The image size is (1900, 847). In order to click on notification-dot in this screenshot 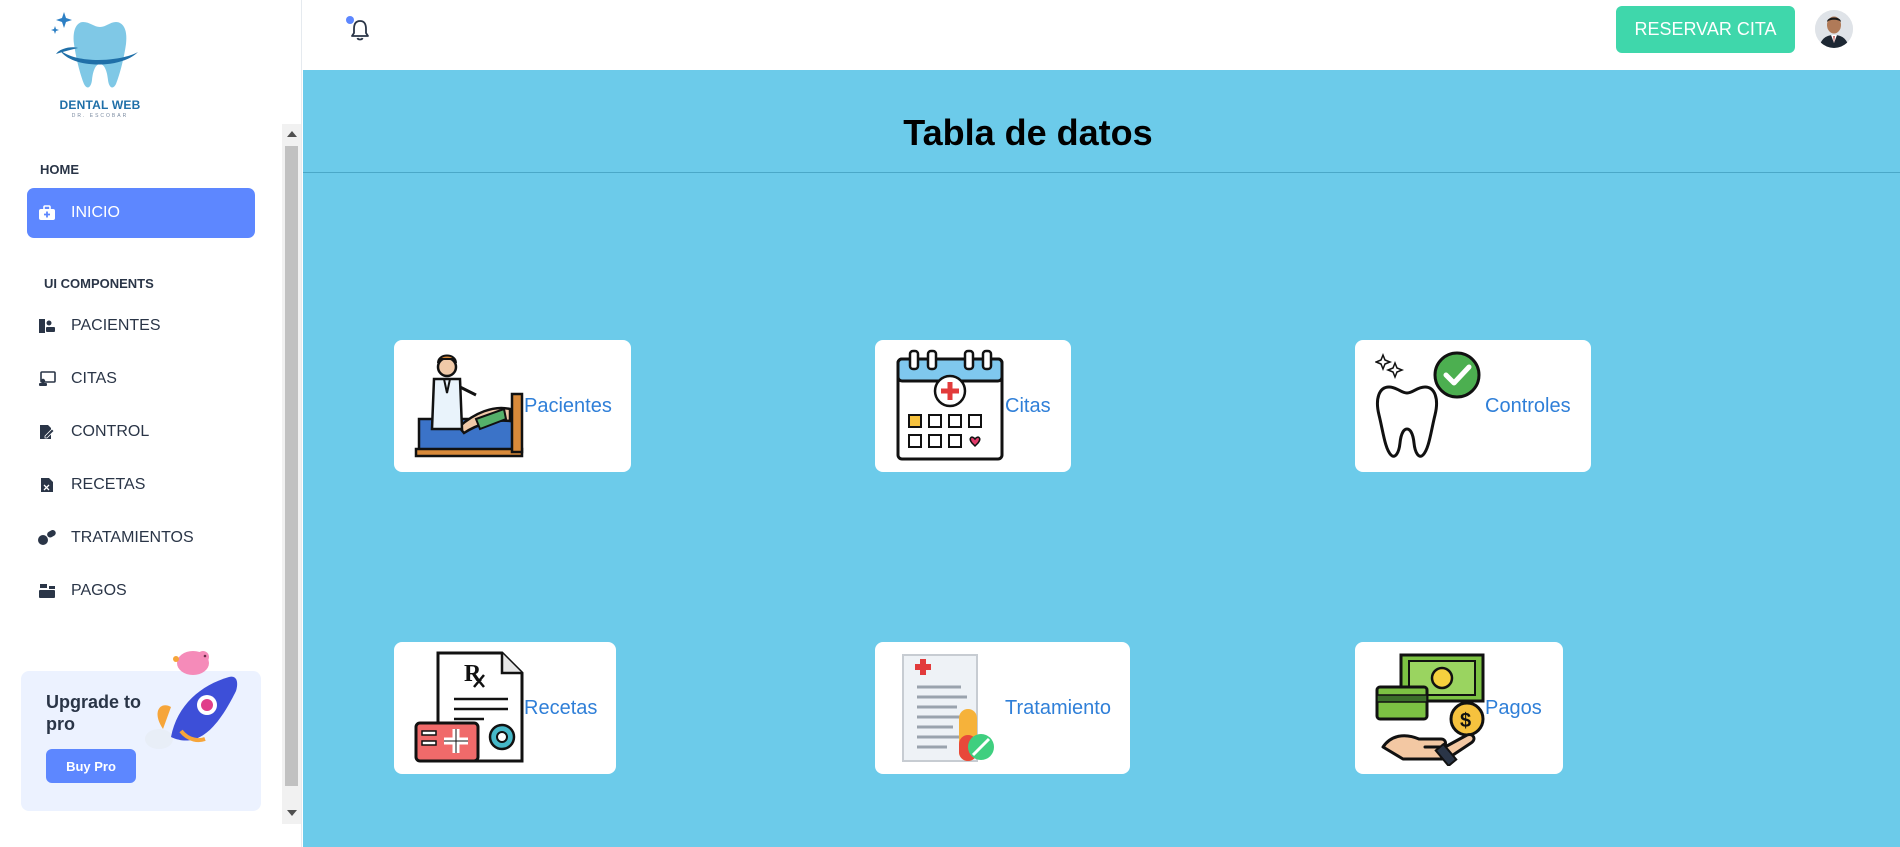, I will do `click(350, 20)`.